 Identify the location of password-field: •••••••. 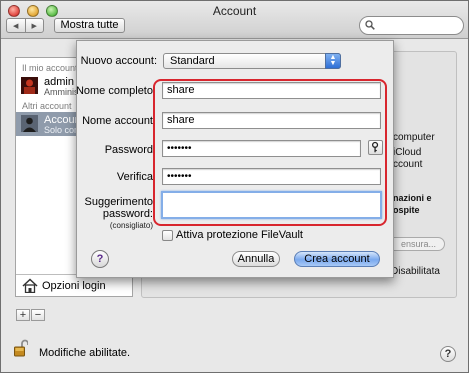
(261, 148).